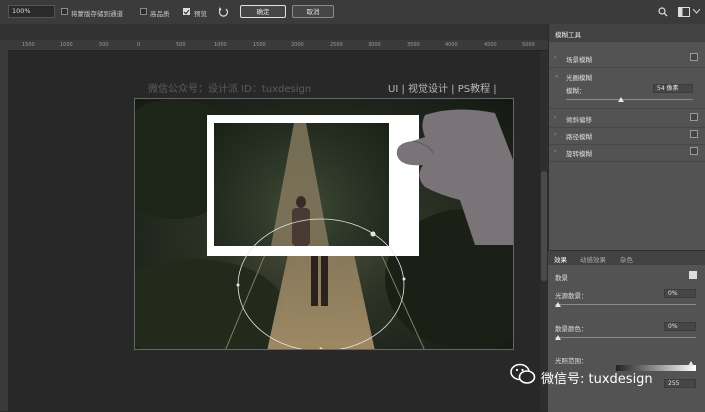  I want to click on light-bokeh-label: 光源散景：, so click(571, 296).